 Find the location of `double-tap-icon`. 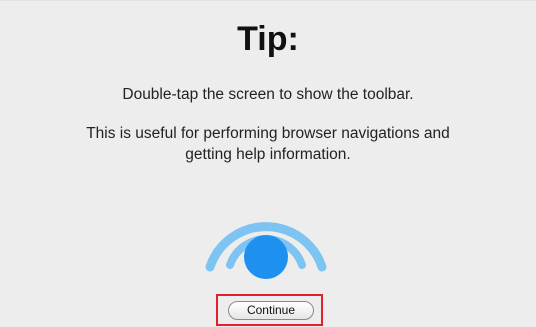

double-tap-icon is located at coordinates (266, 250).